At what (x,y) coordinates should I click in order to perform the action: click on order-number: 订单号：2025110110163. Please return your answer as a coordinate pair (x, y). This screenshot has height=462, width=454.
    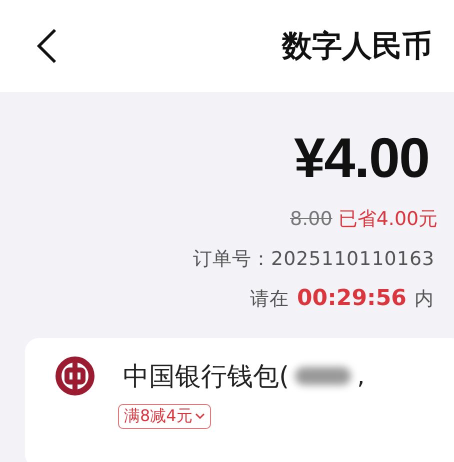
    Looking at the image, I should click on (314, 259).